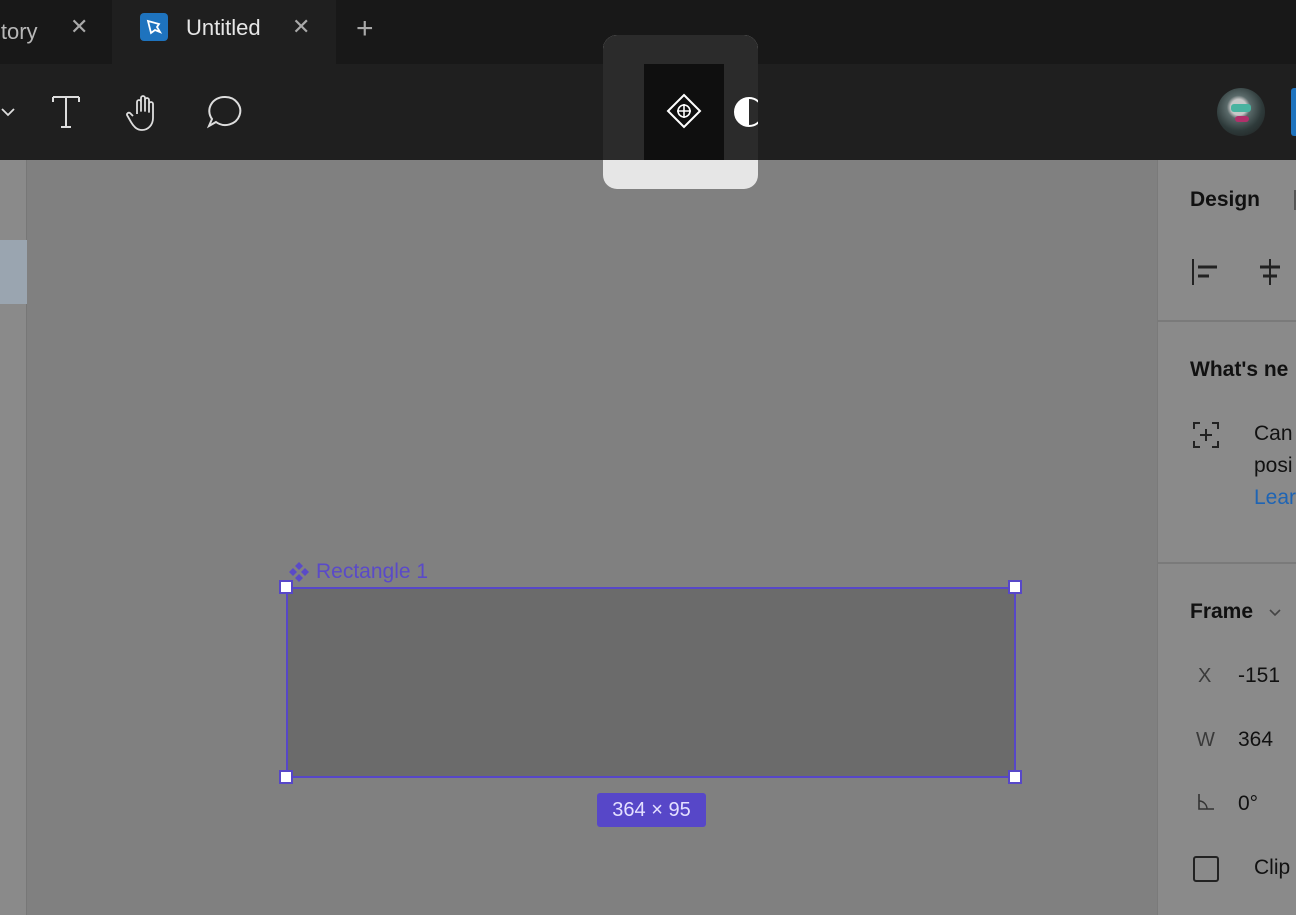  What do you see at coordinates (365, 29) in the screenshot?
I see `new-tab-icon: +` at bounding box center [365, 29].